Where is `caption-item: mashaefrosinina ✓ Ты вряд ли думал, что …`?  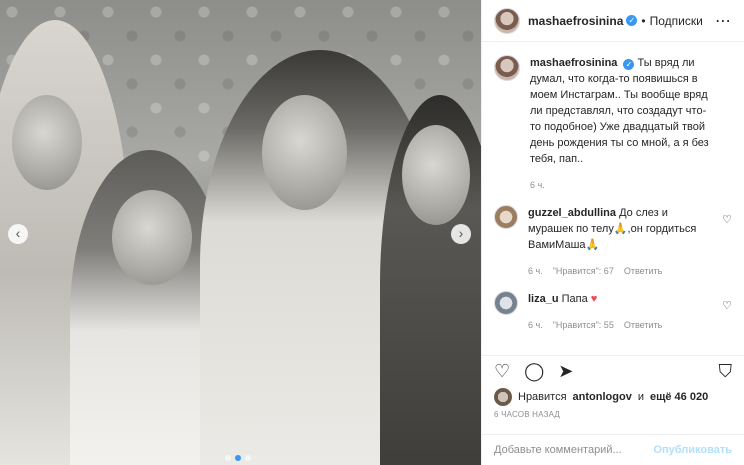
caption-item: mashaefrosinina ✓ Ты вряд ли думал, что … is located at coordinates (613, 124).